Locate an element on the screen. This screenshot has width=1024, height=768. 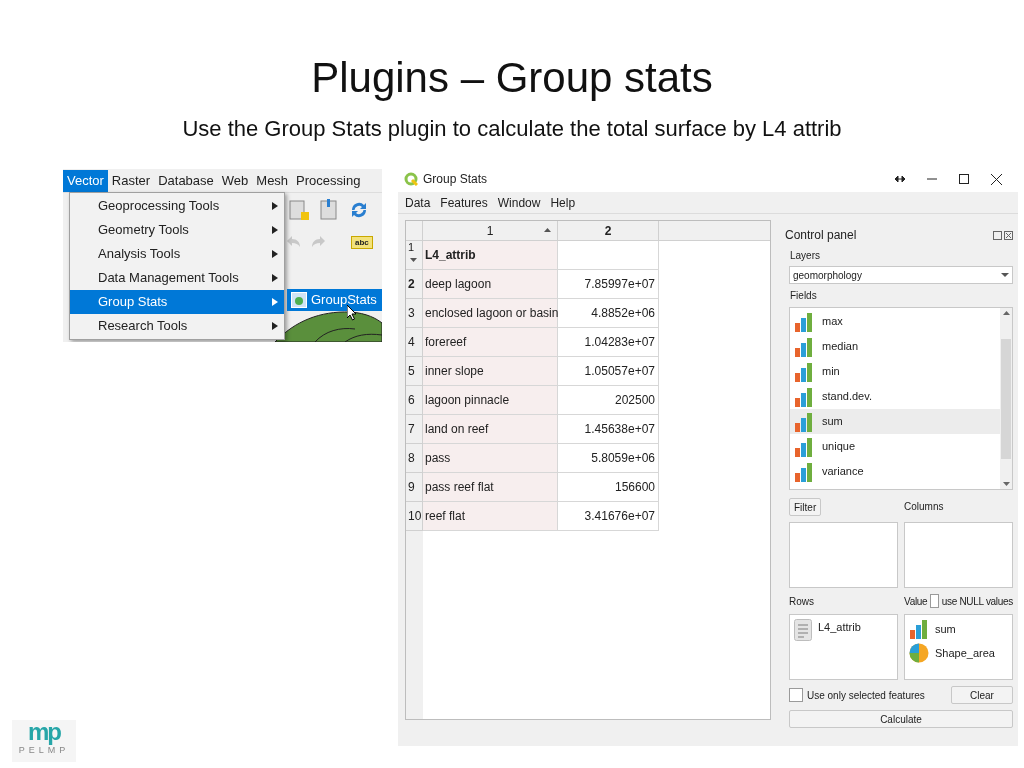
menu-item: Research Tools is located at coordinates (177, 326).